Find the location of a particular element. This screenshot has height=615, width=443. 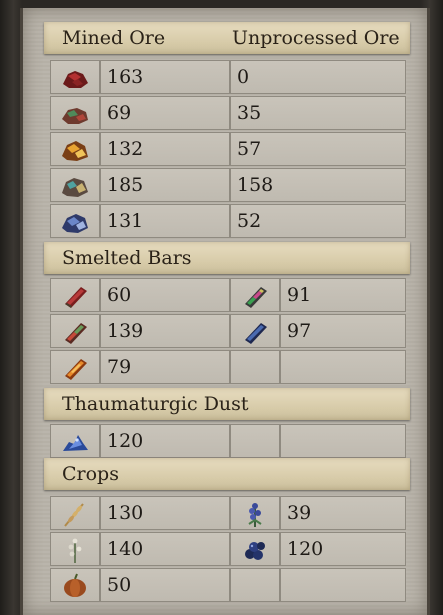

bar-row-2: 139 97 is located at coordinates (228, 331).